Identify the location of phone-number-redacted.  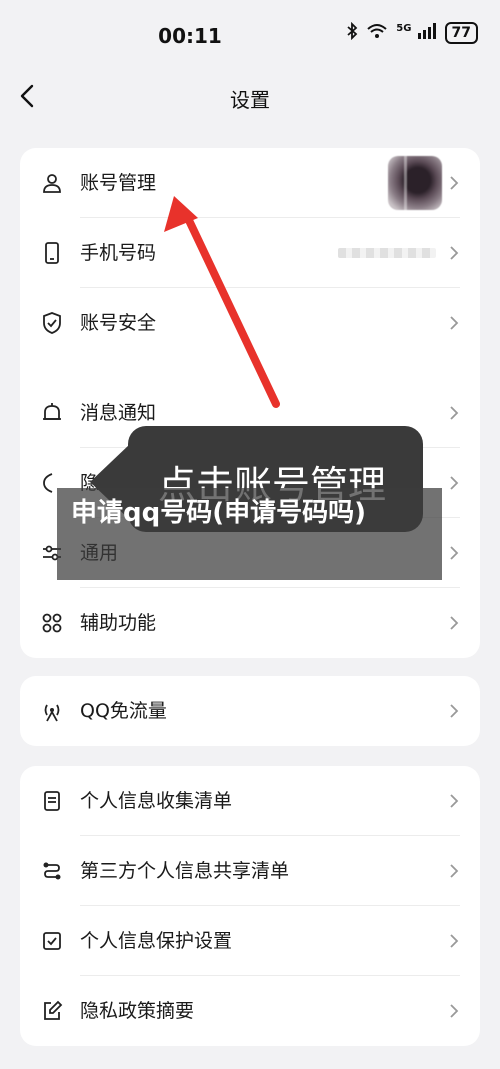
(387, 253).